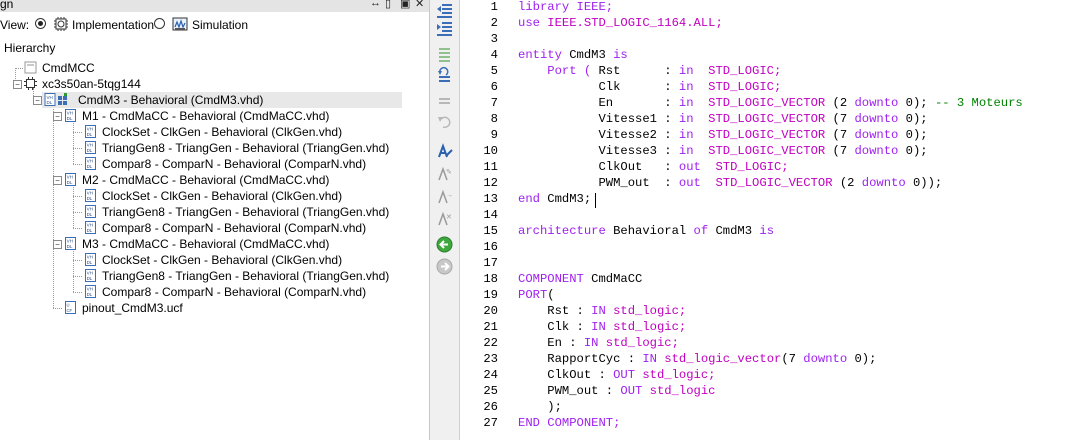  I want to click on code-token: architecture, so click(566, 231).